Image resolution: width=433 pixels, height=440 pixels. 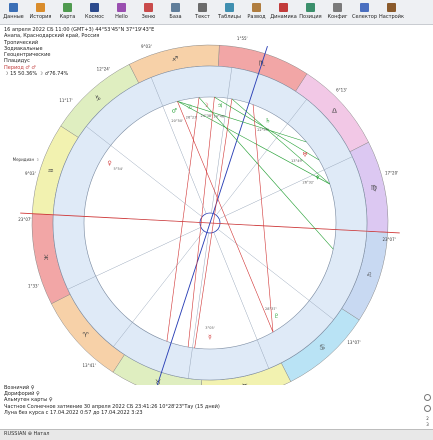 What do you see at coordinates (98, 99) in the screenshot?
I see `sign-glyph: ♑` at bounding box center [98, 99].